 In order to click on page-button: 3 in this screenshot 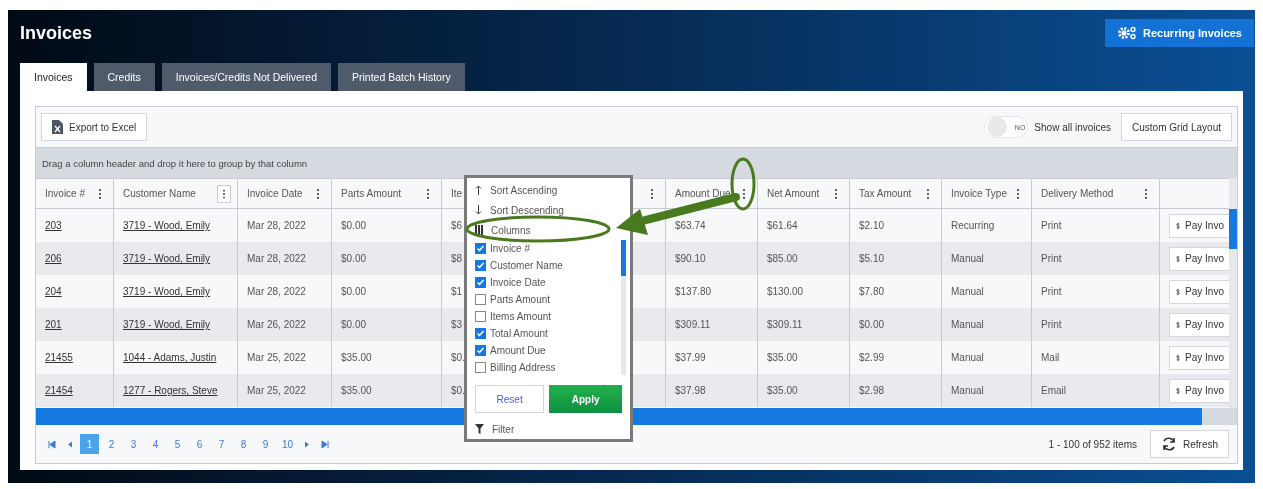, I will do `click(133, 444)`.